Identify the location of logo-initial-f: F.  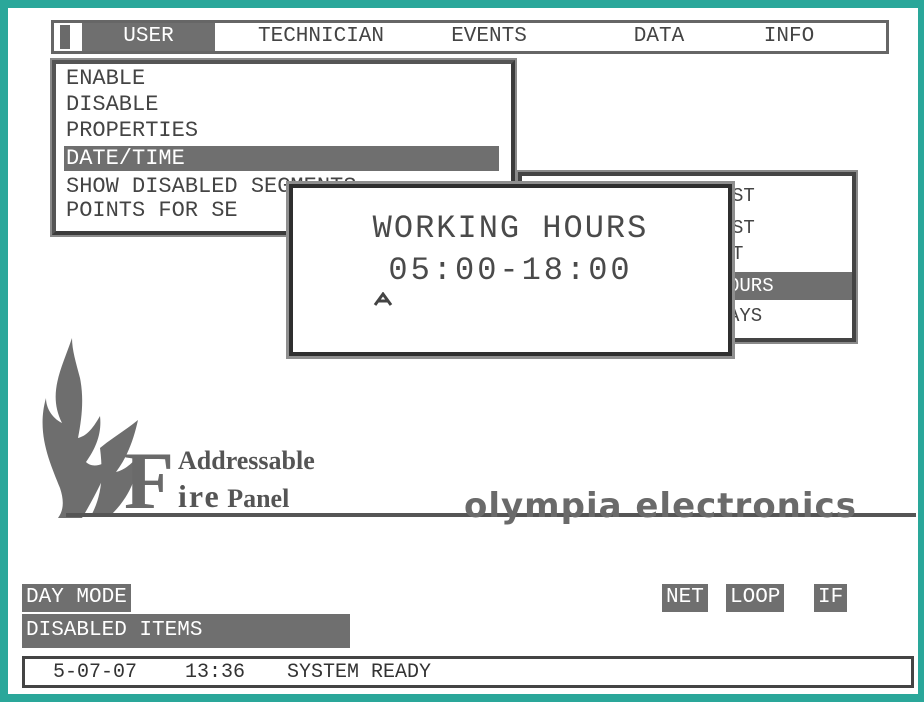
(149, 480).